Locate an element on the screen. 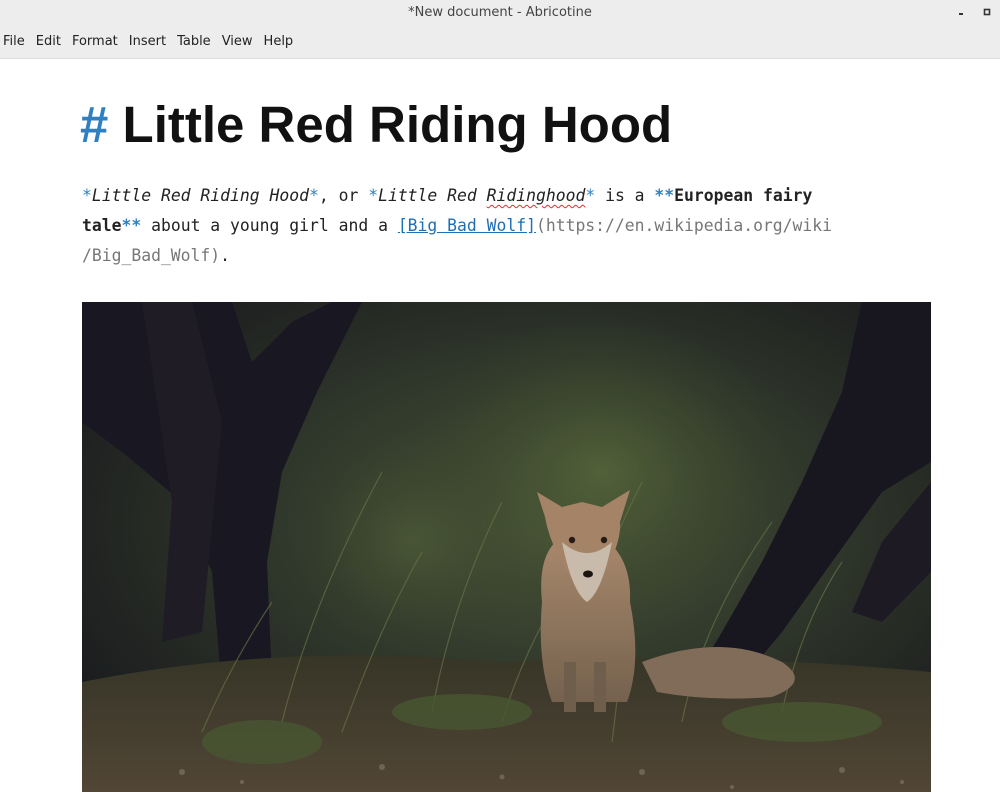  heading-text: Little Red Riding Hood is located at coordinates (397, 124).